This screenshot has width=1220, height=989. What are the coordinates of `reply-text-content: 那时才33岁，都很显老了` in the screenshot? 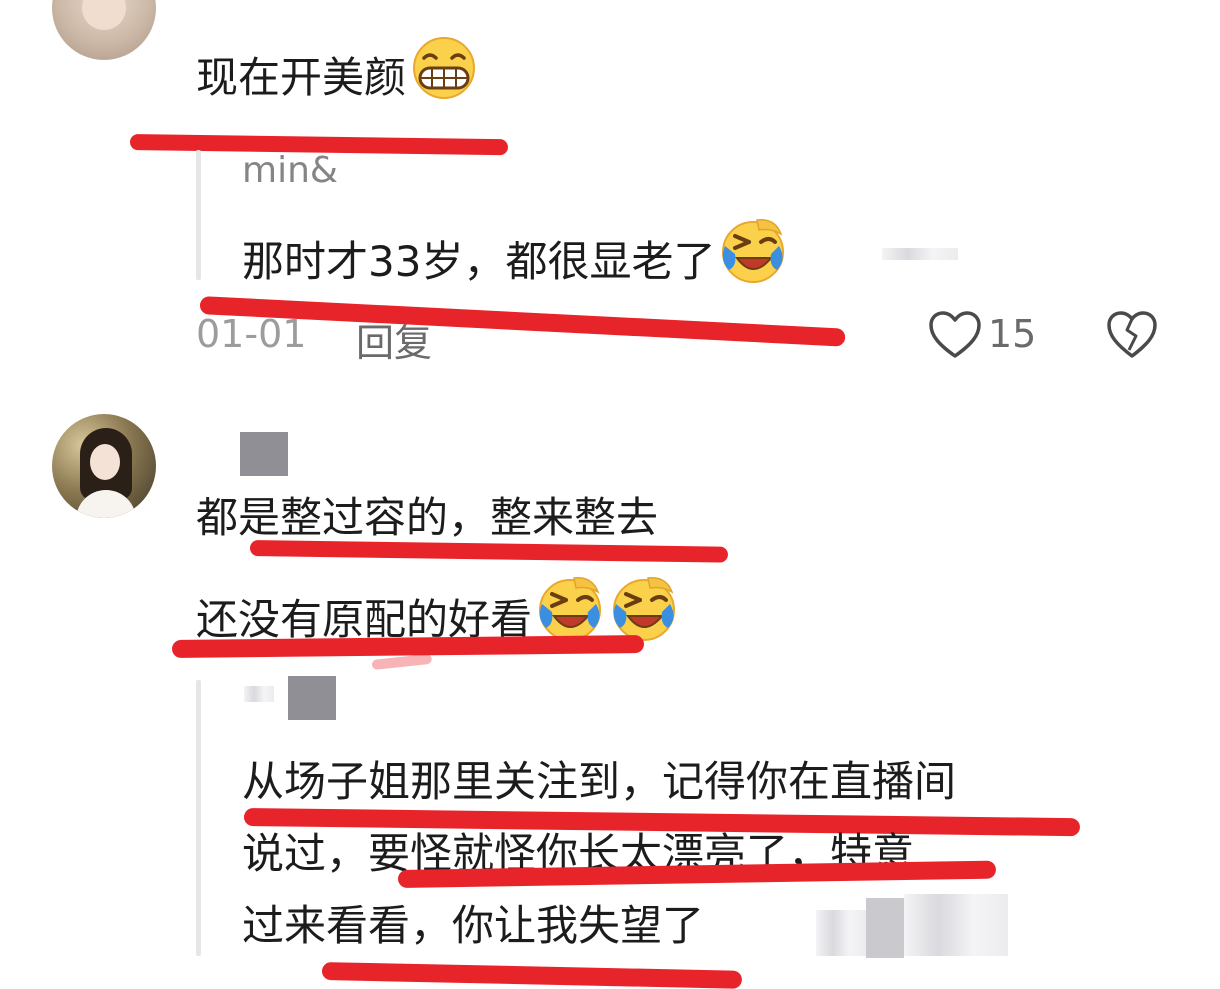 It's located at (479, 261).